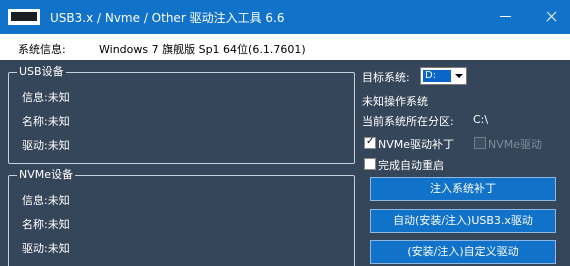 The height and width of the screenshot is (266, 570). Describe the element at coordinates (416, 144) in the screenshot. I see `nvme-patch-label: NVMe驱动补丁` at that location.